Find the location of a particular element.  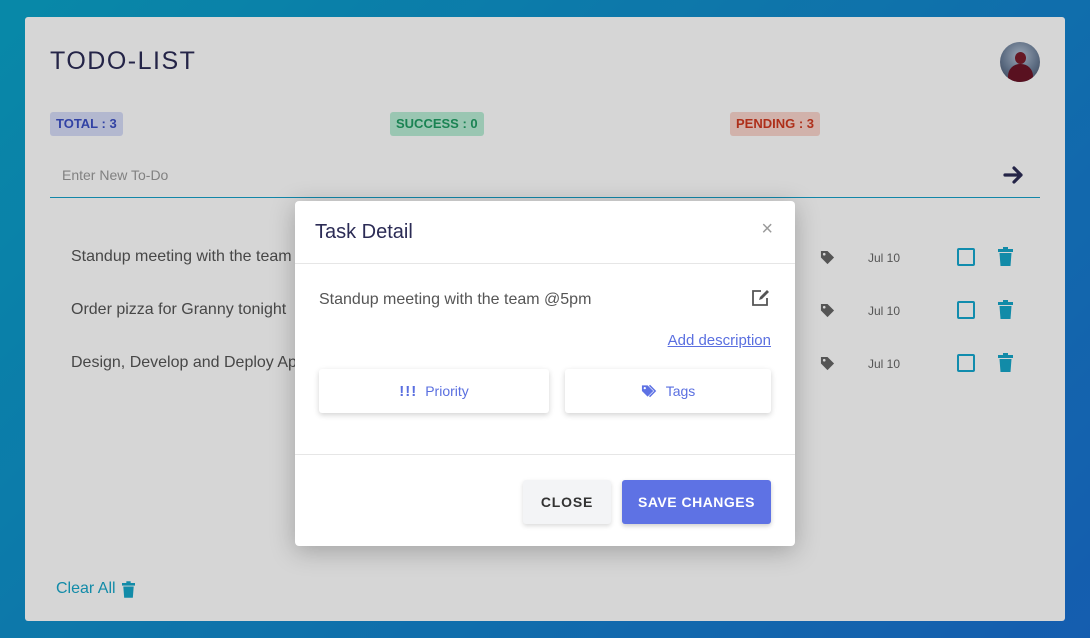

task-detail-text: Standup meeting with the team @5pm is located at coordinates (455, 299).